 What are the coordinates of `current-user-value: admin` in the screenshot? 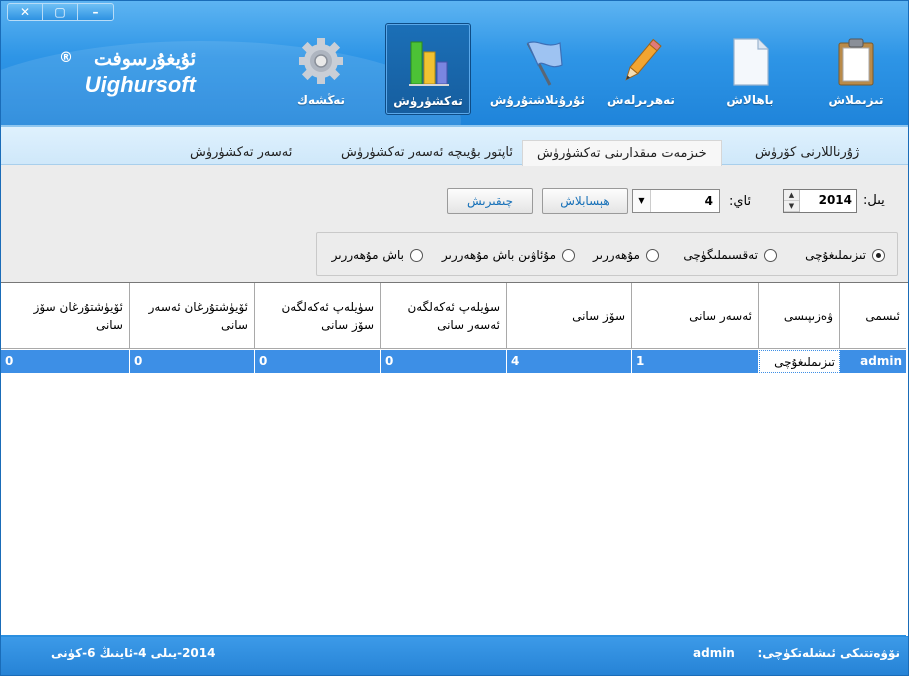 It's located at (714, 653).